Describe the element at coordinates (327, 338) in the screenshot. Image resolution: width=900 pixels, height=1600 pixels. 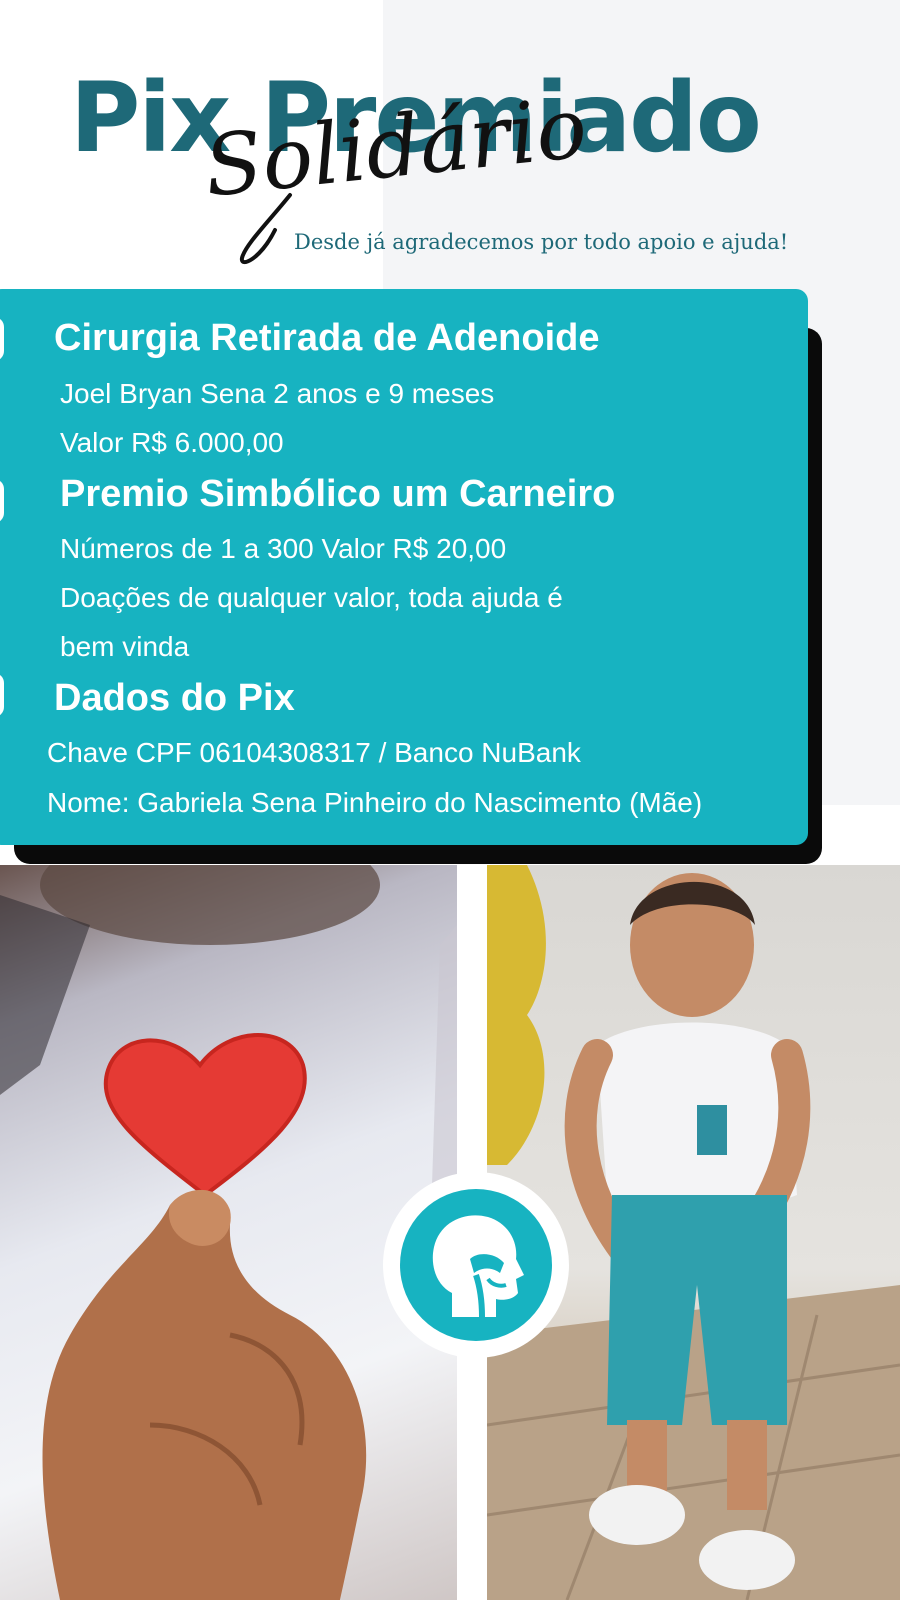
I see `section-heading-surgery: Cirurgia Retirada de Adenoide` at that location.